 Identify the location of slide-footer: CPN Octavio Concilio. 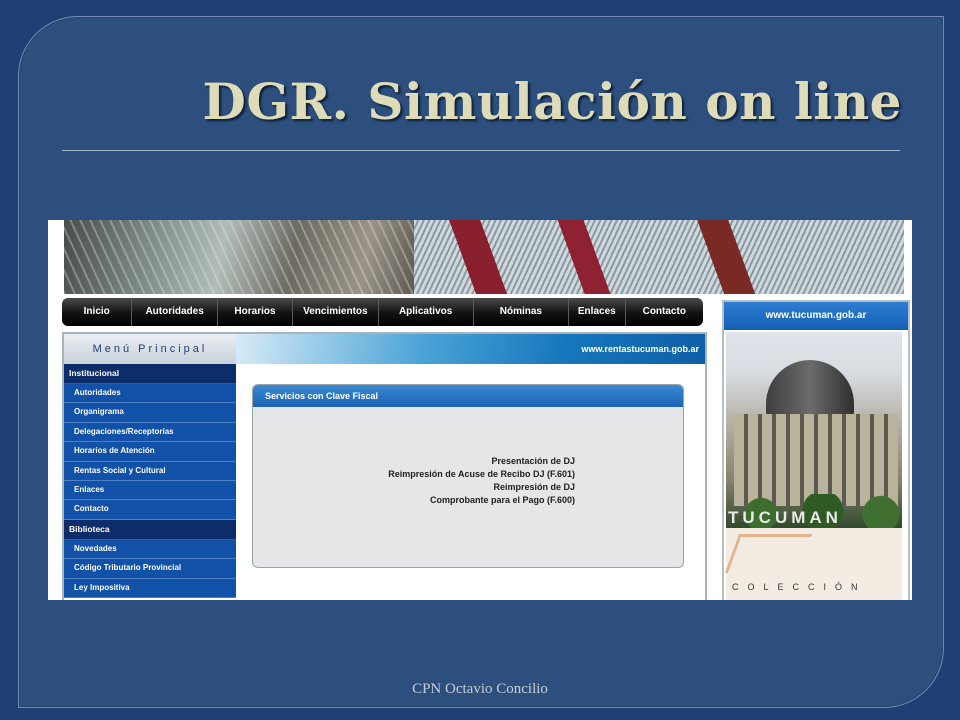
(480, 689).